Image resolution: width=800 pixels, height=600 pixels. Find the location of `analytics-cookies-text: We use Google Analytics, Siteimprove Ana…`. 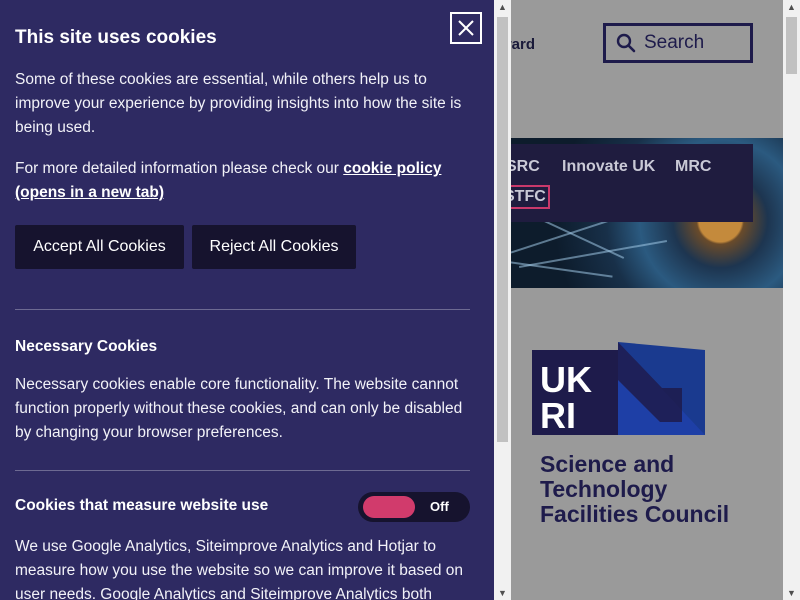

analytics-cookies-text: We use Google Analytics, Siteimprove Ana… is located at coordinates (239, 569).